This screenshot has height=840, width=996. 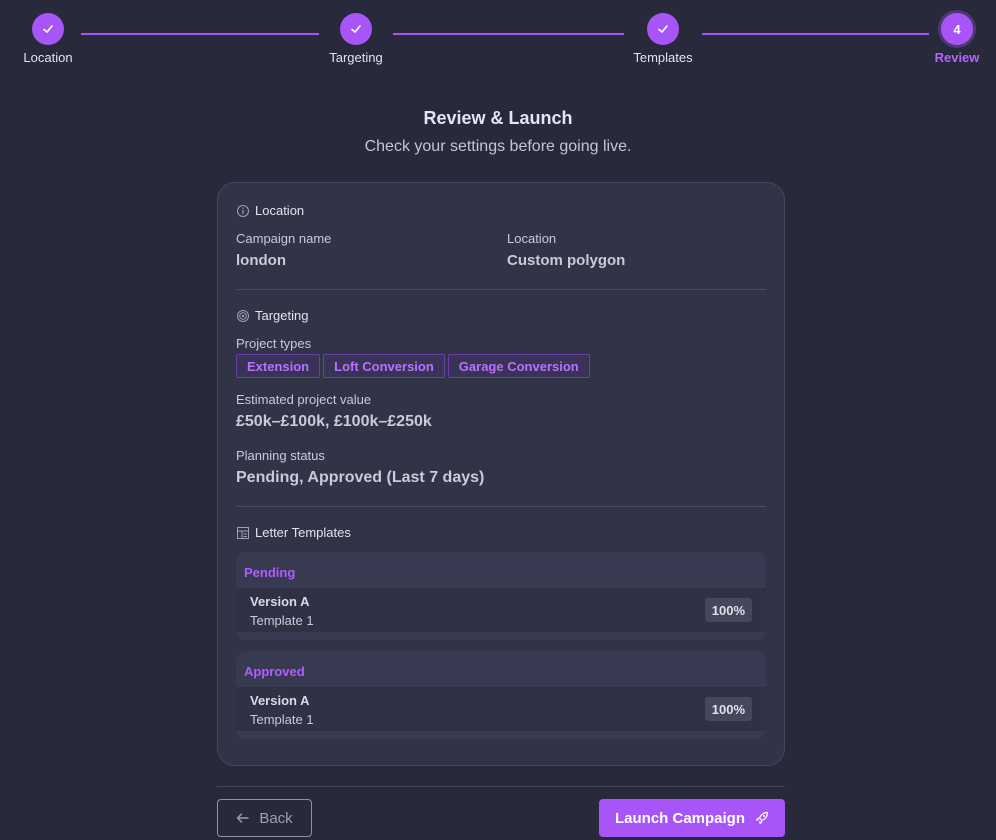 I want to click on template-group-name: Approved, so click(x=274, y=671).